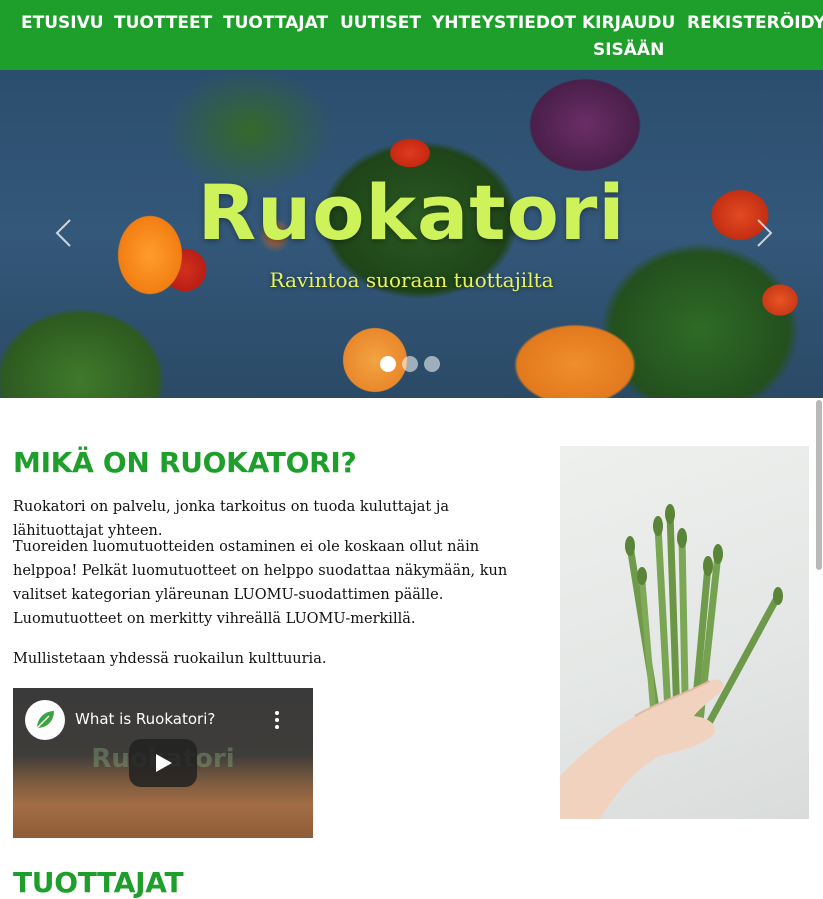 Image resolution: width=823 pixels, height=899 pixels. What do you see at coordinates (628, 37) in the screenshot?
I see `nav-item-kirjaudu-sisaan: KIRJAUDU SISÄÄN` at bounding box center [628, 37].